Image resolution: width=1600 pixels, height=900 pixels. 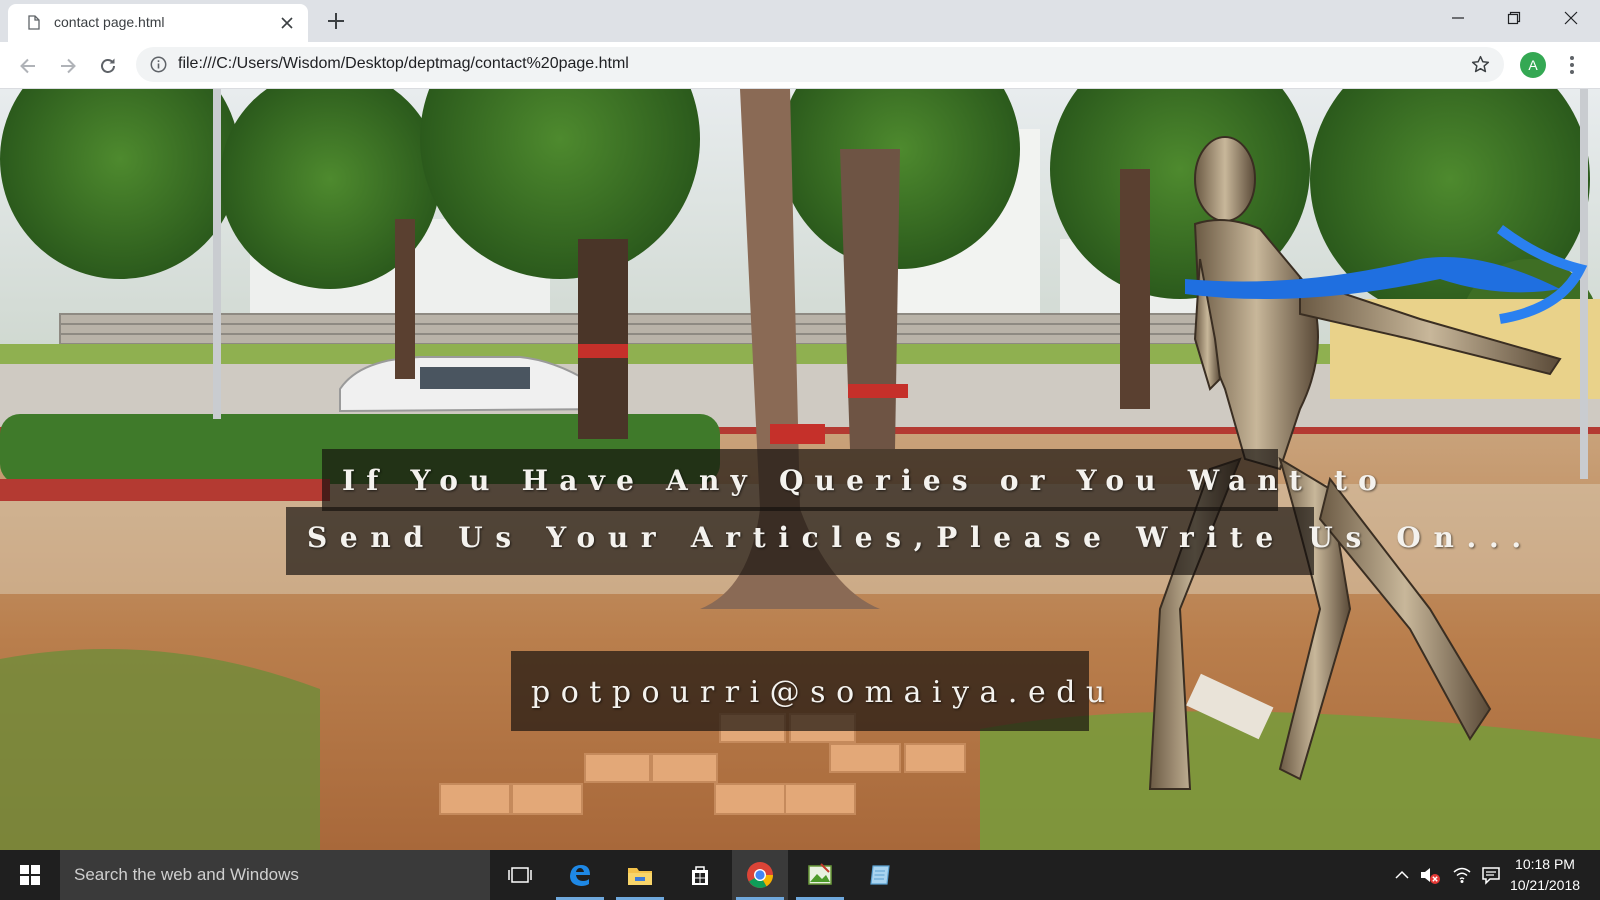 I want to click on store-icon, so click(x=700, y=875).